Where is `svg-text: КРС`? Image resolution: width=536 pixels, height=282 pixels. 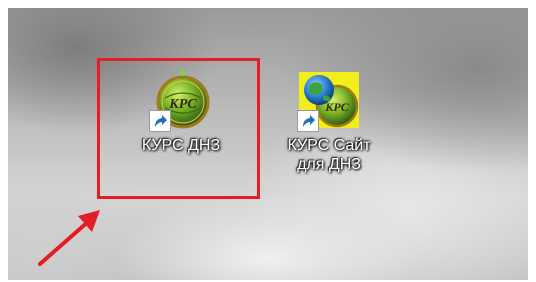 svg-text: КРС is located at coordinates (336, 107).